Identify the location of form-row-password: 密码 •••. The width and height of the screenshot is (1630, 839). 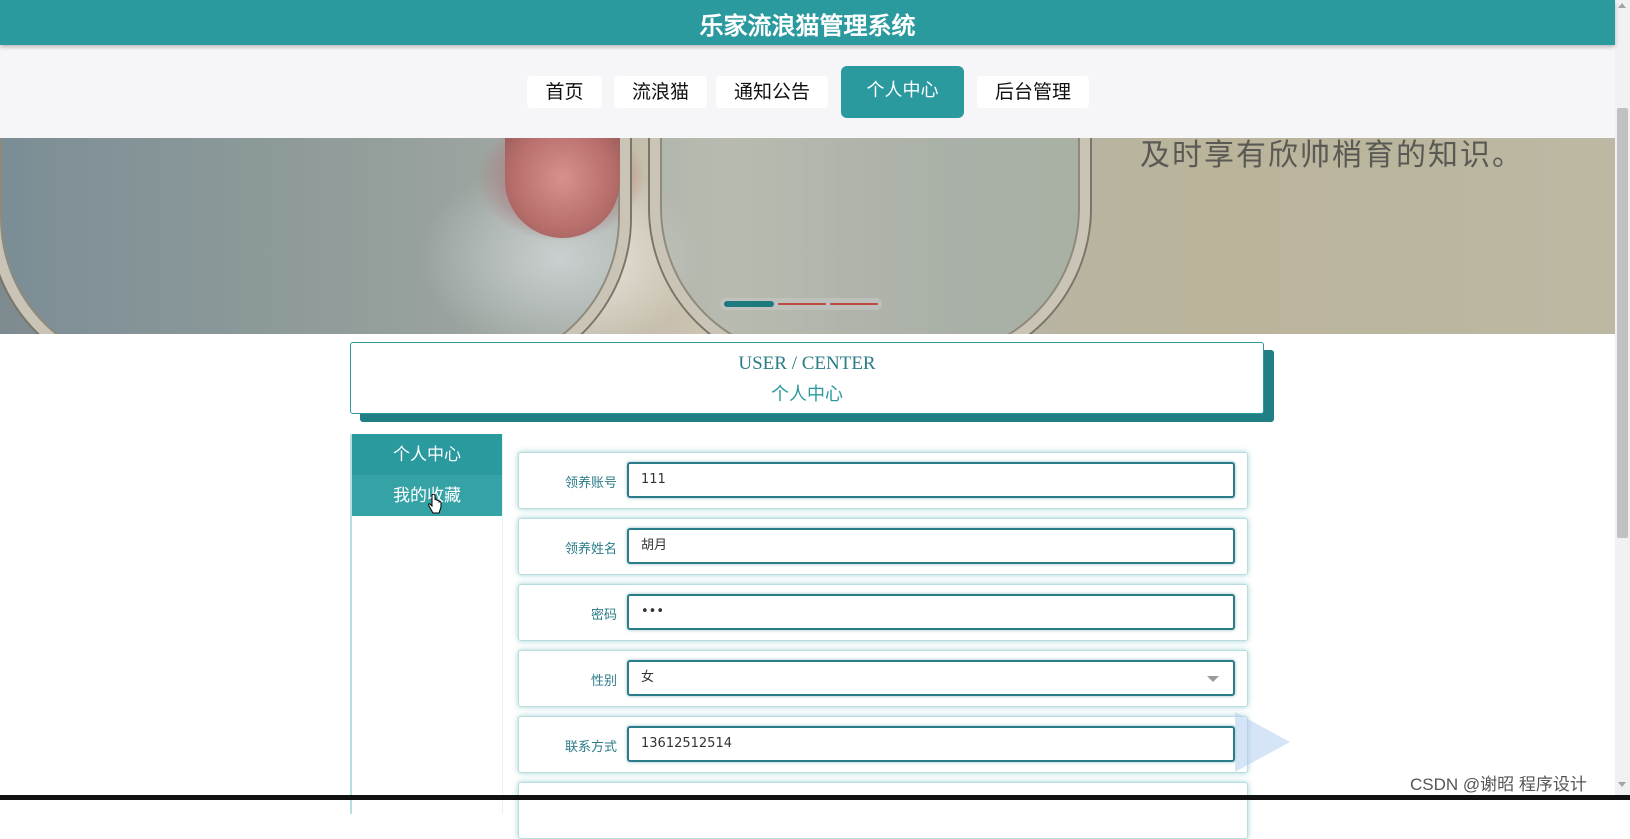
(883, 612).